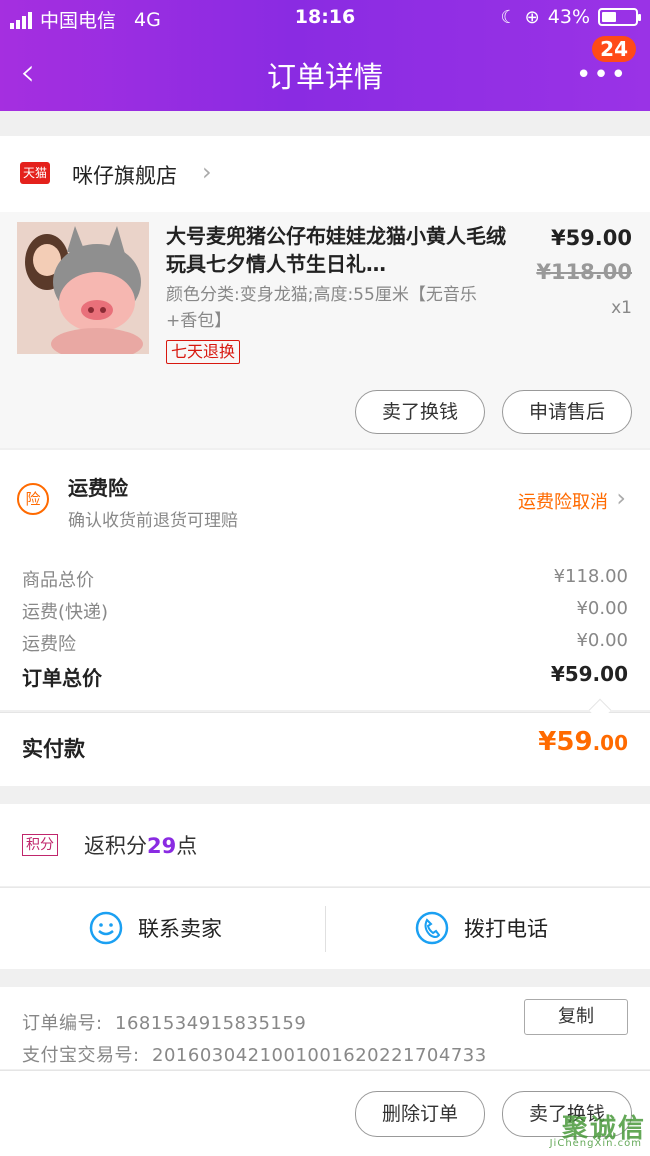  I want to click on order-total-row: 订单总价 ¥59.00, so click(325, 676).